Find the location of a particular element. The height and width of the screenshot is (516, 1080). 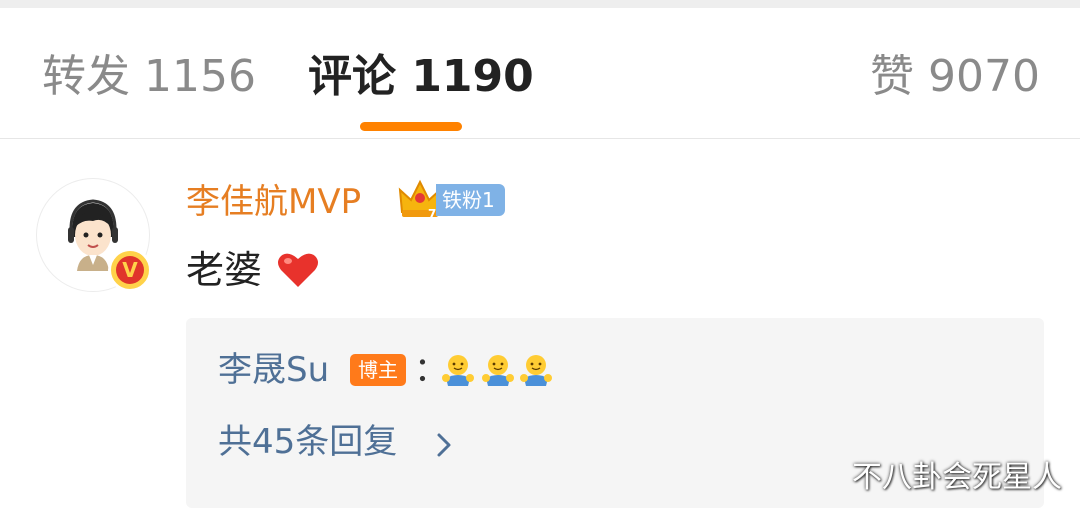

view-all-replies-link: 共45条回复 is located at coordinates (307, 442).